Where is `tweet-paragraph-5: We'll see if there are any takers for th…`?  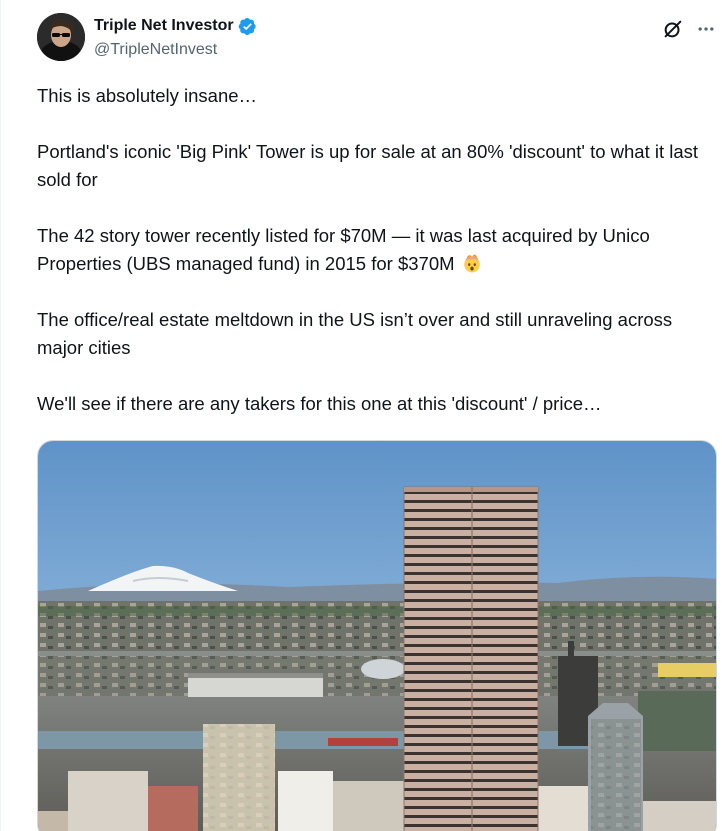
tweet-paragraph-5: We'll see if there are any takers for th… is located at coordinates (319, 403).